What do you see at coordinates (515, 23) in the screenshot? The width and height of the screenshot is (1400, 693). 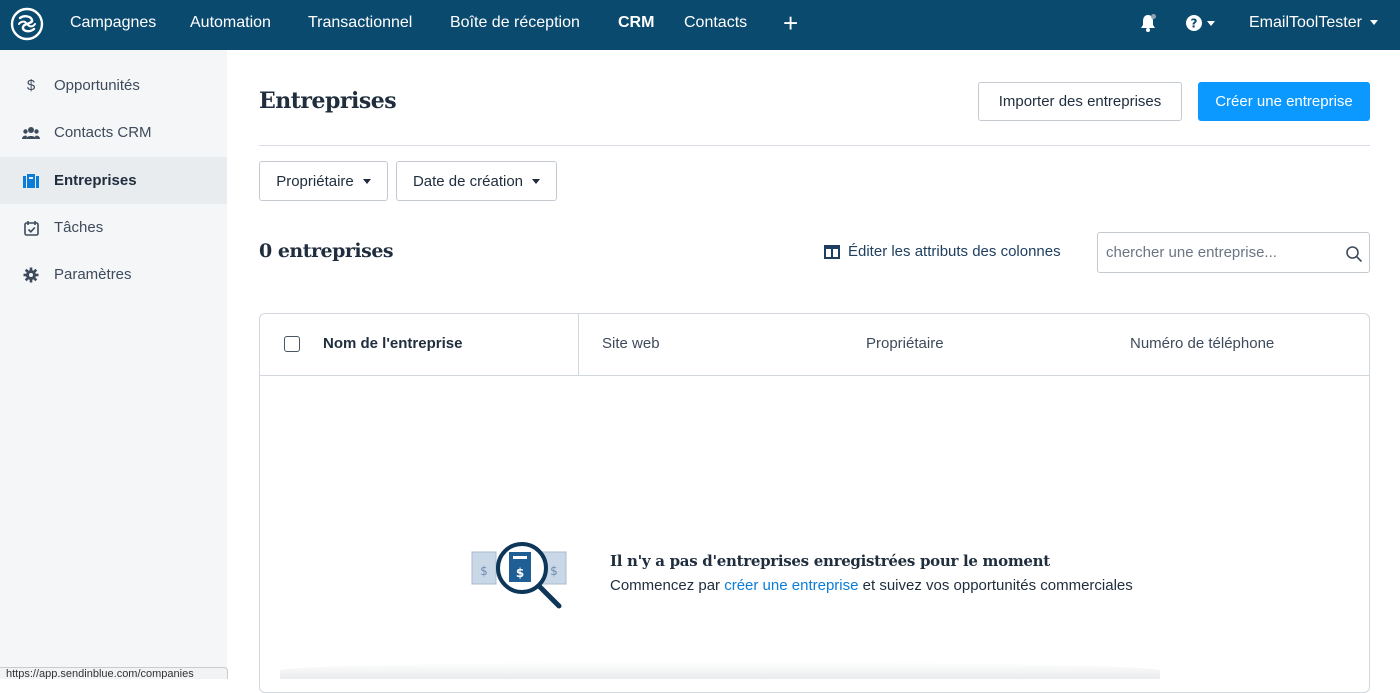 I see `nav-boite-de-reception: Boîte de réception` at bounding box center [515, 23].